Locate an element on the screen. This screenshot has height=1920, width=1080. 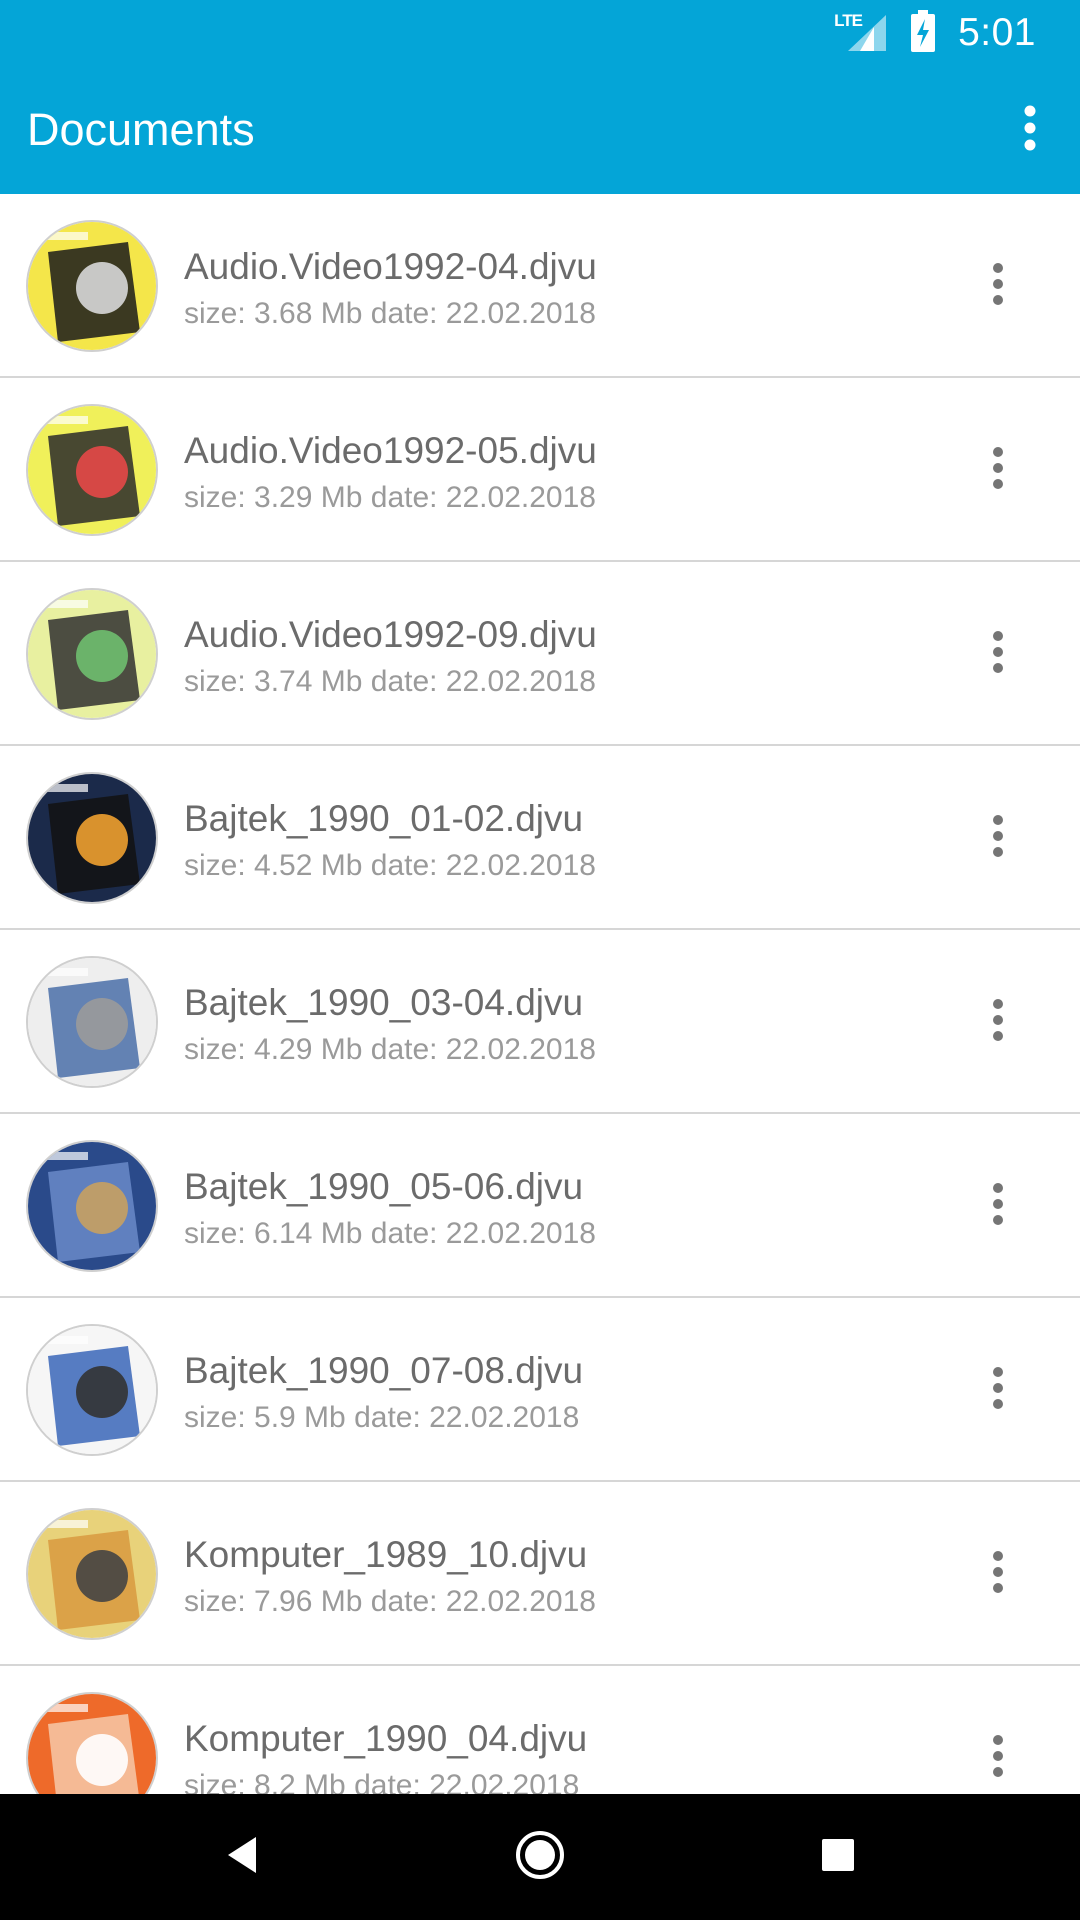
recents-button is located at coordinates (838, 1857).